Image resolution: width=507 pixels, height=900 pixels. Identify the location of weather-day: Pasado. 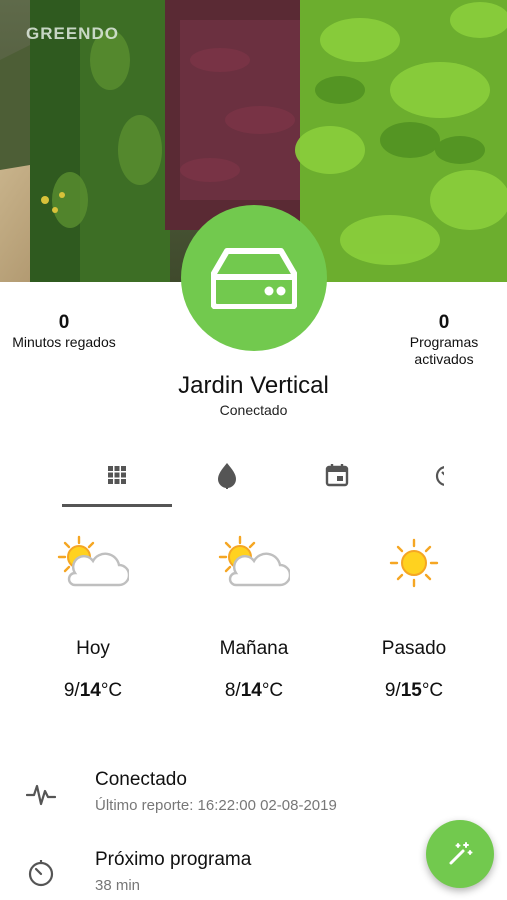
(414, 648).